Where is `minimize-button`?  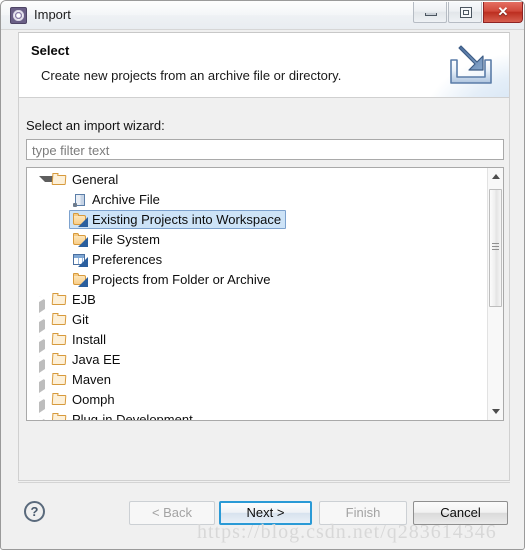
minimize-button is located at coordinates (430, 12).